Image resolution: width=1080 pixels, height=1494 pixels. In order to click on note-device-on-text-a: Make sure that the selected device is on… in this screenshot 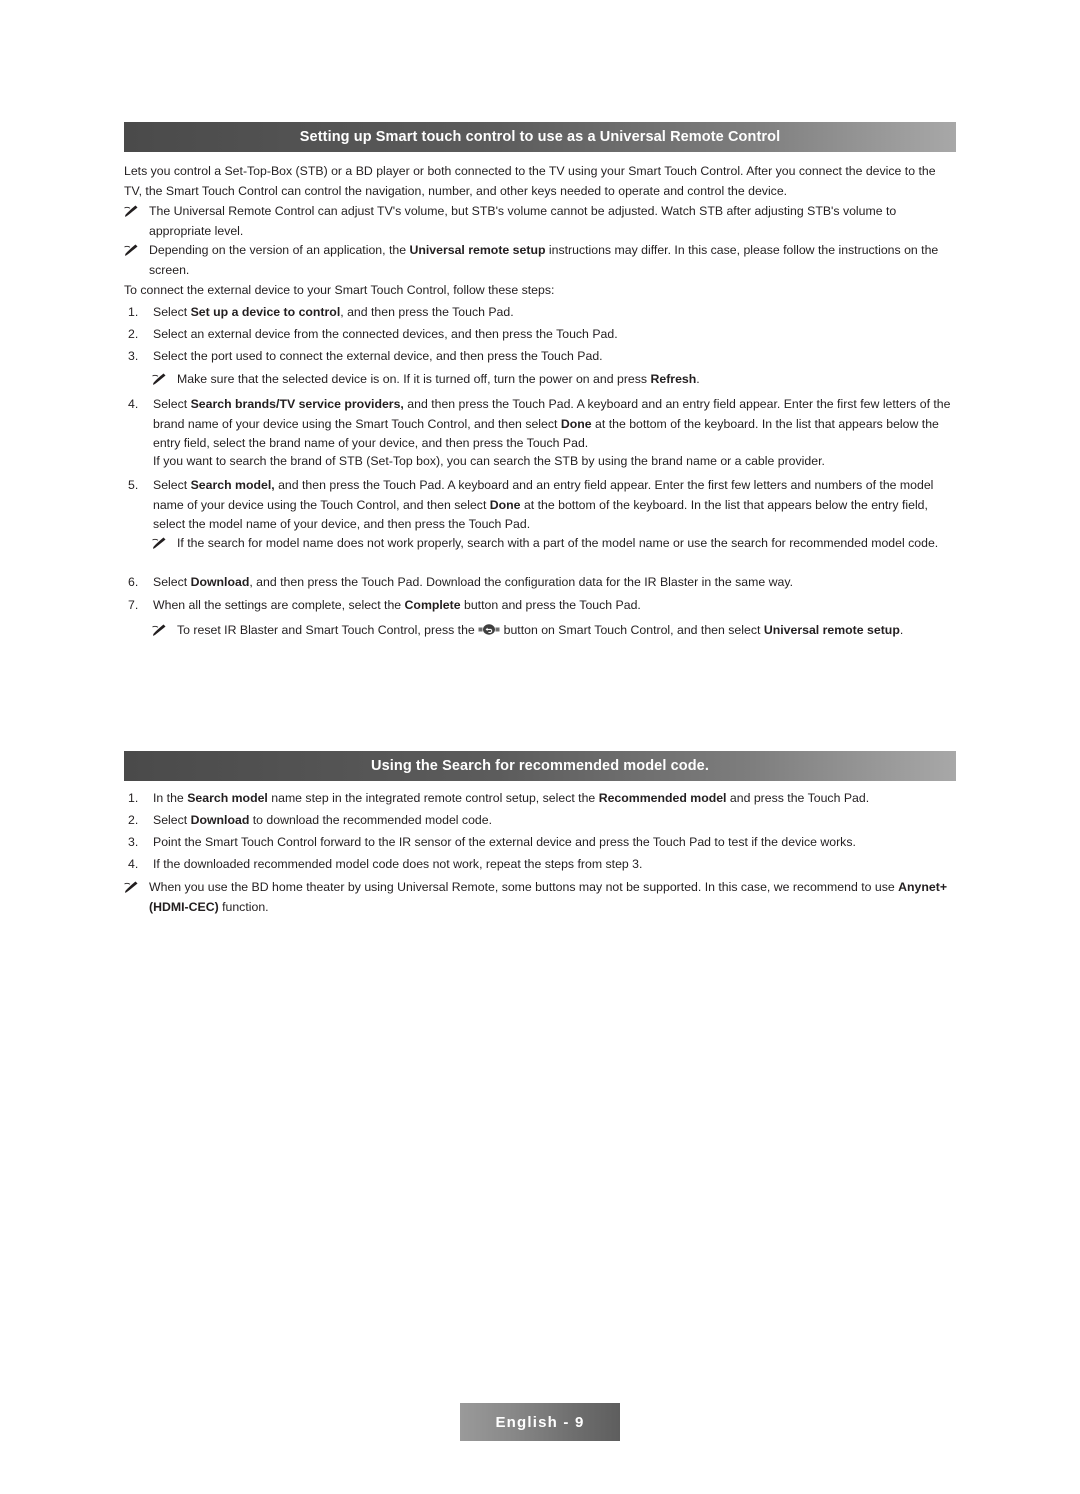, I will do `click(414, 379)`.